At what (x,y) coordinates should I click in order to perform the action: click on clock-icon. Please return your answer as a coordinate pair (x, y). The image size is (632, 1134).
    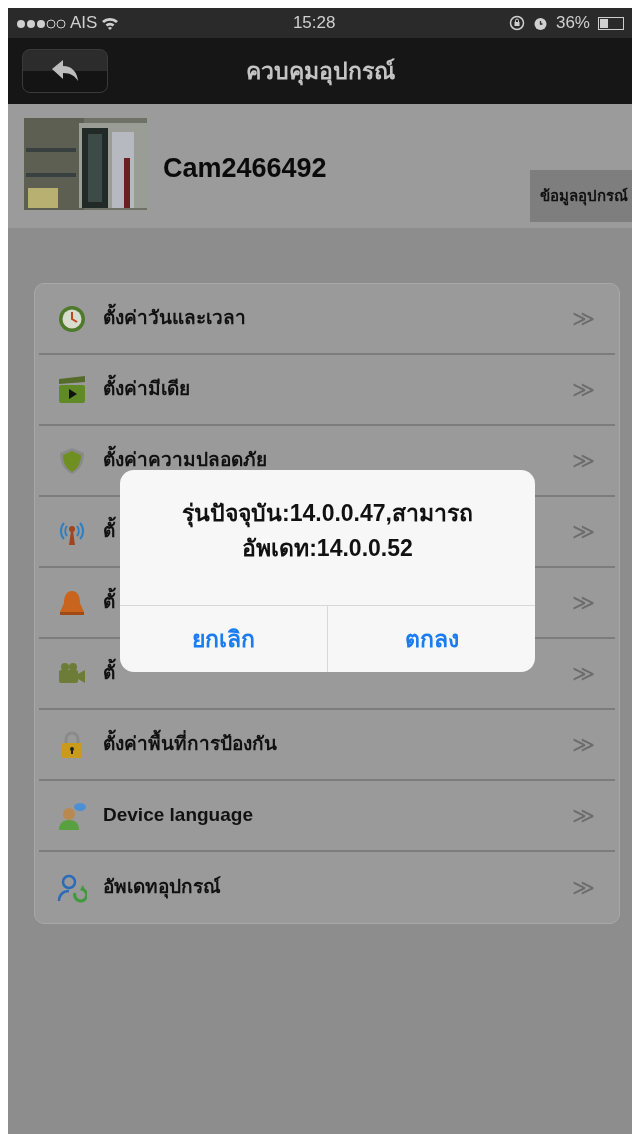
    Looking at the image, I should click on (72, 318).